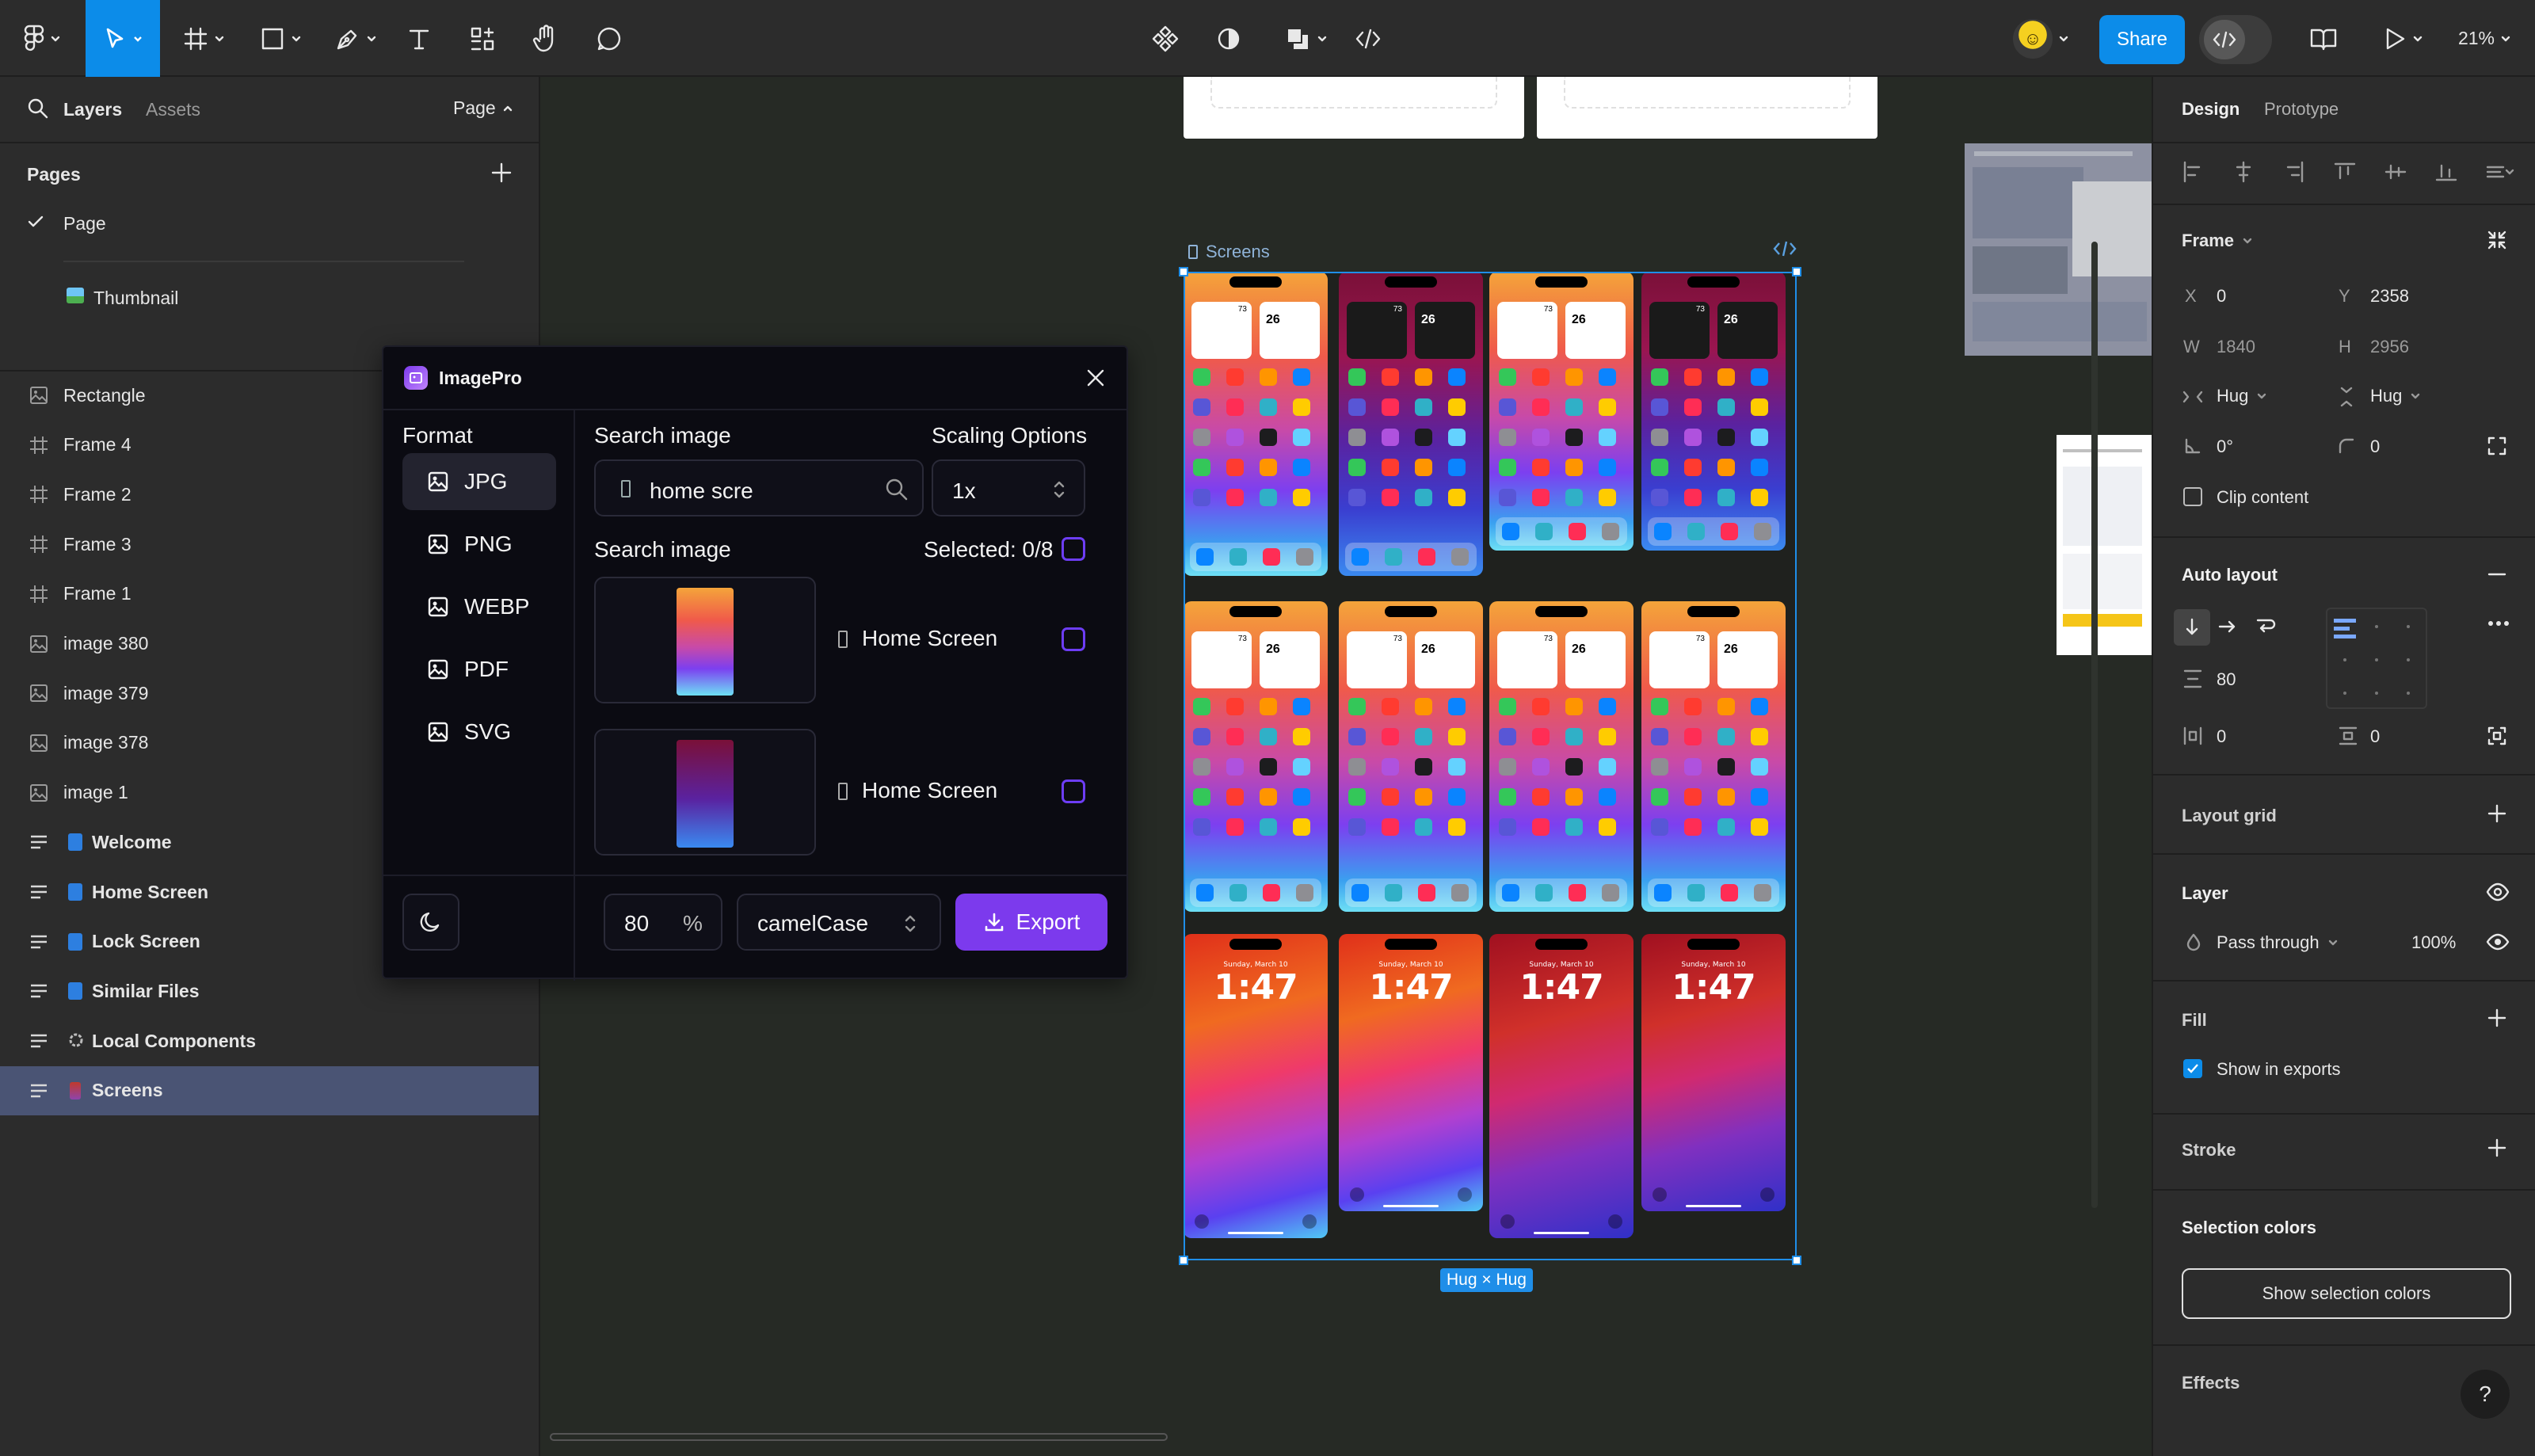 The image size is (2535, 1456). What do you see at coordinates (2497, 446) in the screenshot?
I see `independent-corners-icon` at bounding box center [2497, 446].